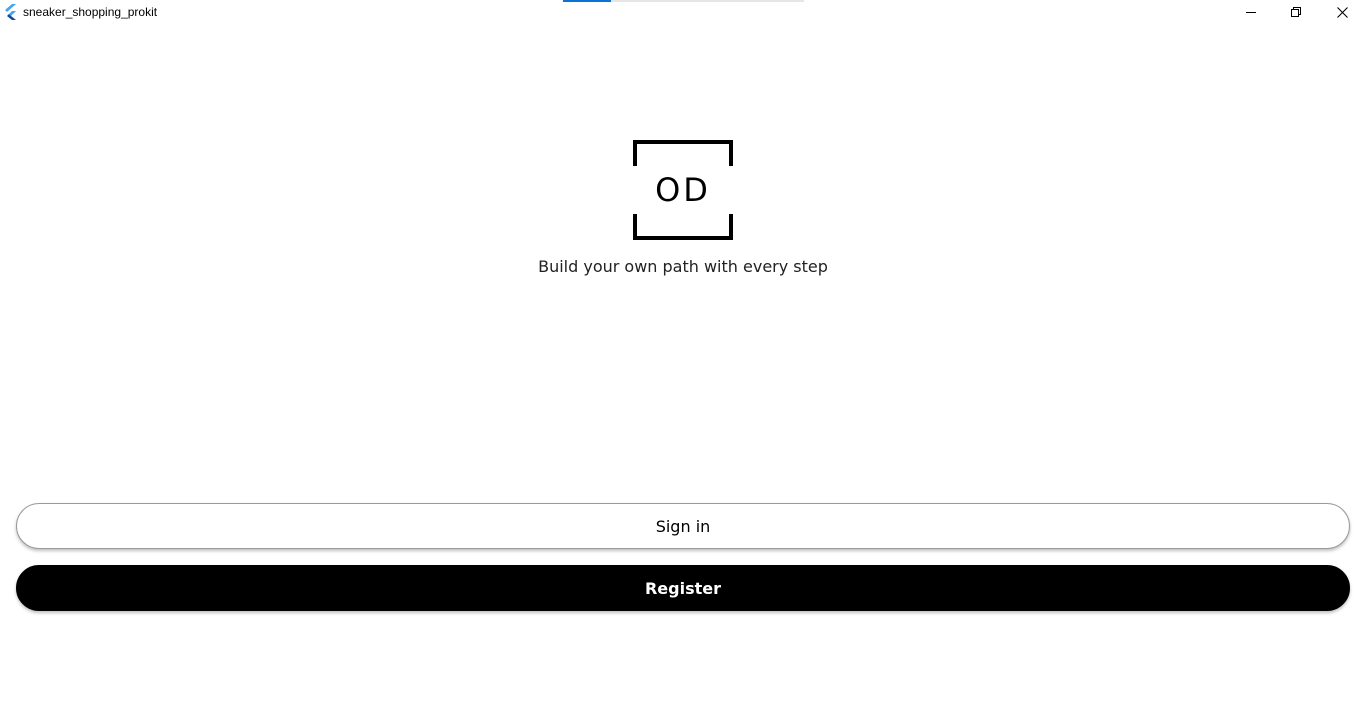  I want to click on loading-progress-bar, so click(683, 1).